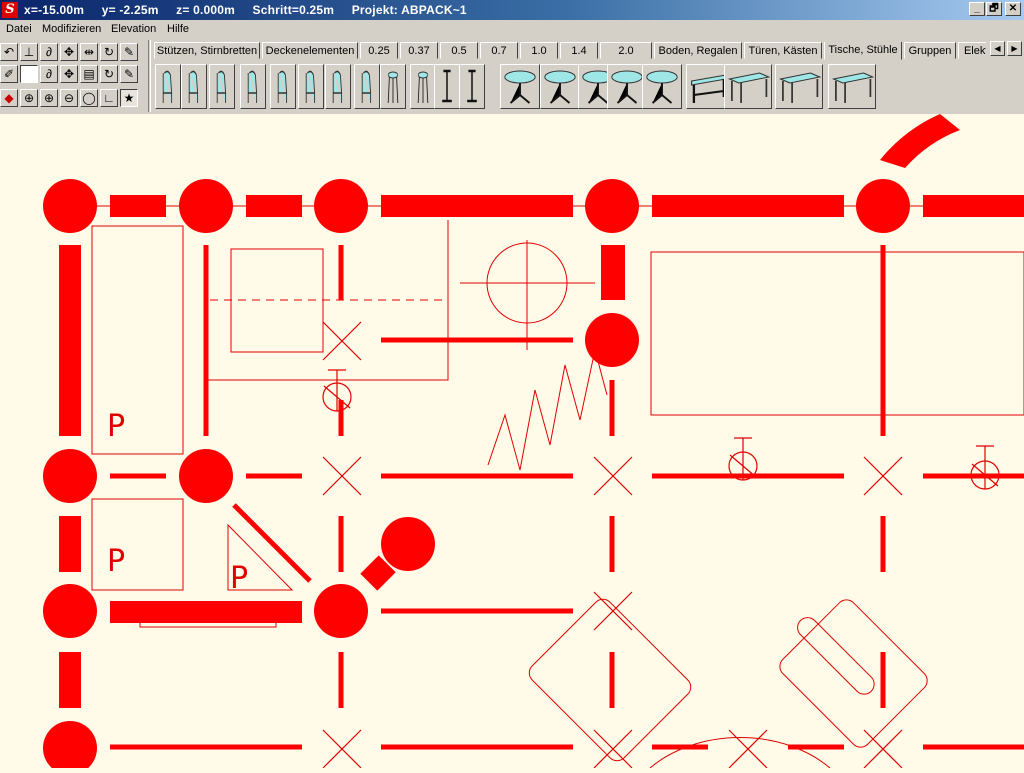 This screenshot has width=1024, height=773. What do you see at coordinates (1013, 9) in the screenshot?
I see `close-button: ✕` at bounding box center [1013, 9].